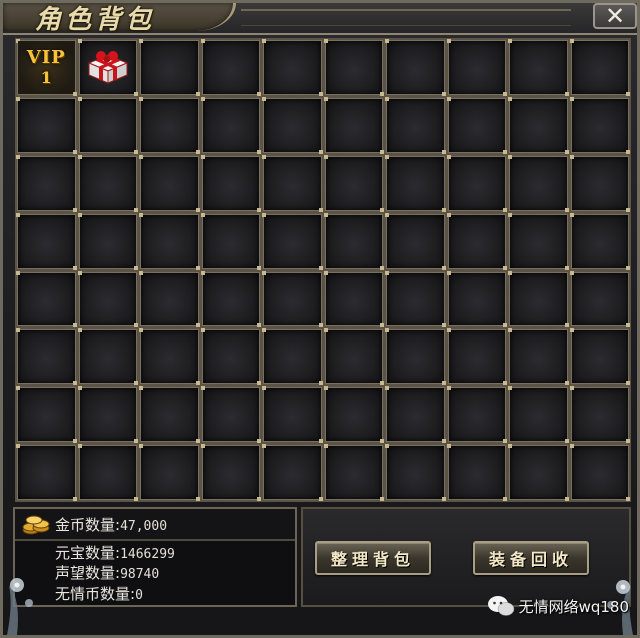 Image resolution: width=640 pixels, height=638 pixels. Describe the element at coordinates (466, 557) in the screenshot. I see `action-area: 整理背包 装备回收` at that location.